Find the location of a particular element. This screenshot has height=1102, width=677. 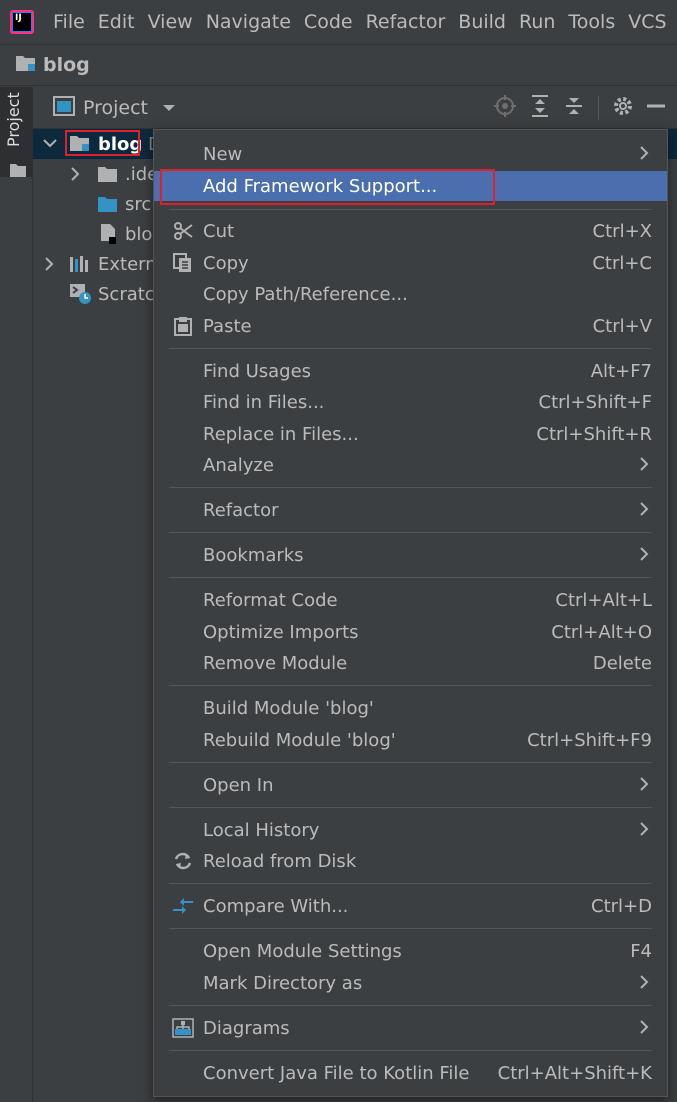

menu-tools: Tools is located at coordinates (591, 22).